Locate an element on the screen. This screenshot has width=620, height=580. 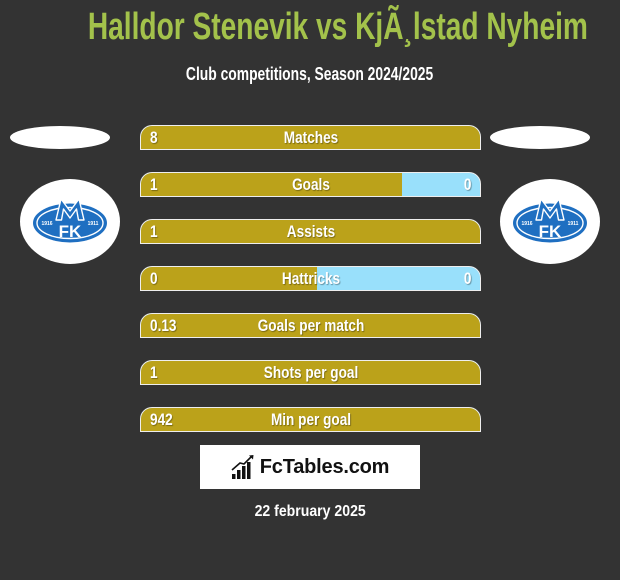
stat-label: Assists is located at coordinates (310, 231).